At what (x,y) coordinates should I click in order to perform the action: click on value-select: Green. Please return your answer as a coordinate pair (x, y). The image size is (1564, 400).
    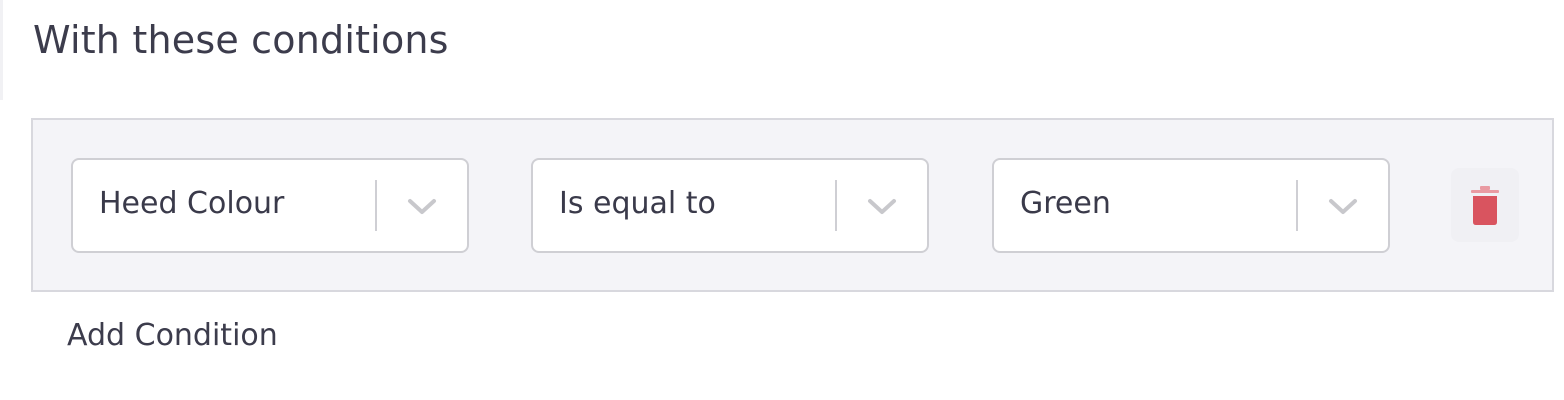
    Looking at the image, I should click on (1191, 205).